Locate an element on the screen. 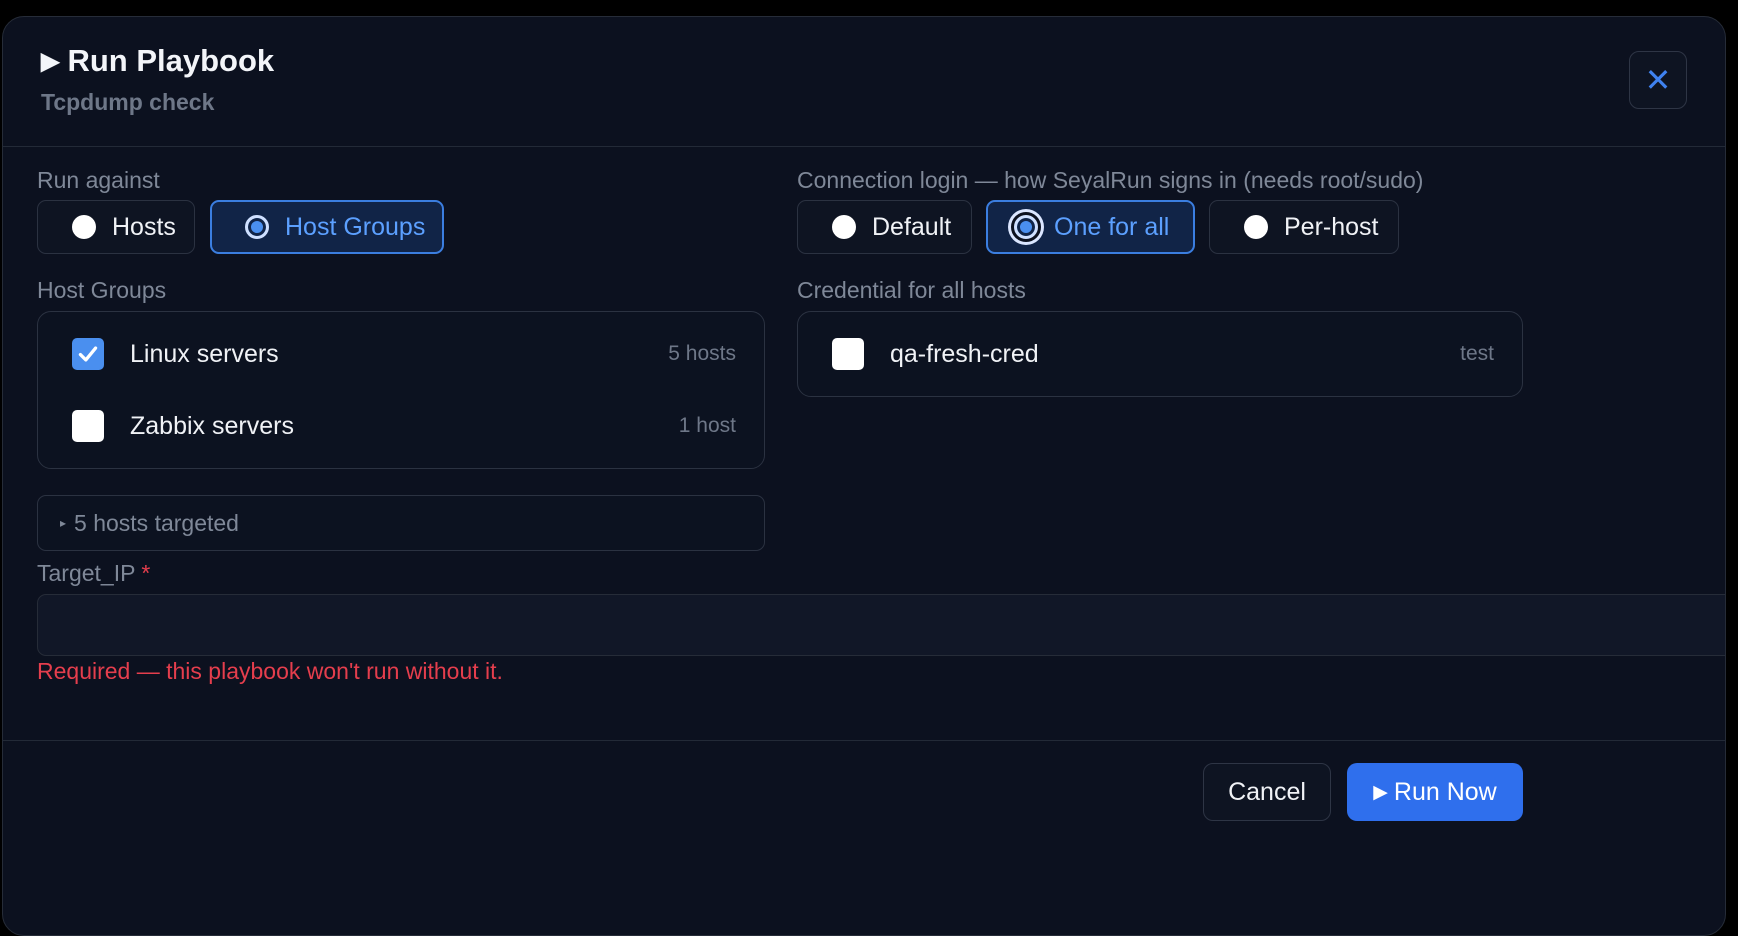 The width and height of the screenshot is (1738, 936). radio-hosts: Hosts is located at coordinates (116, 227).